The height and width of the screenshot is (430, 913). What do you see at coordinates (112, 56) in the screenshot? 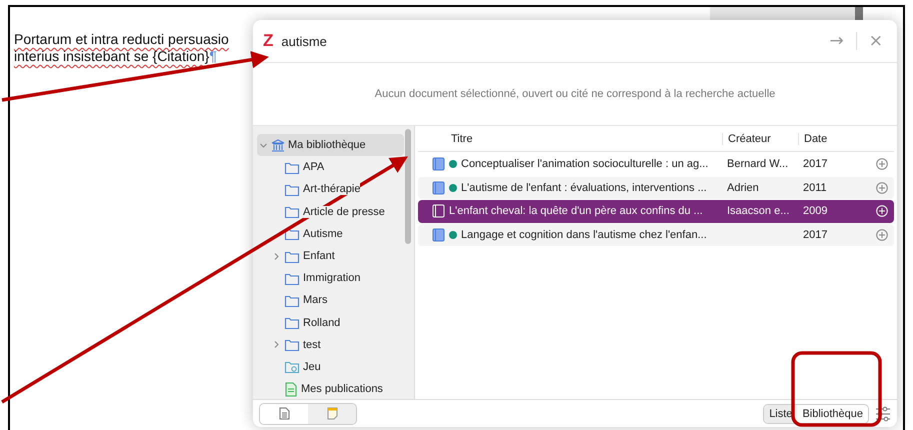
I see `document-text: interius insistebant se {Citation}` at bounding box center [112, 56].